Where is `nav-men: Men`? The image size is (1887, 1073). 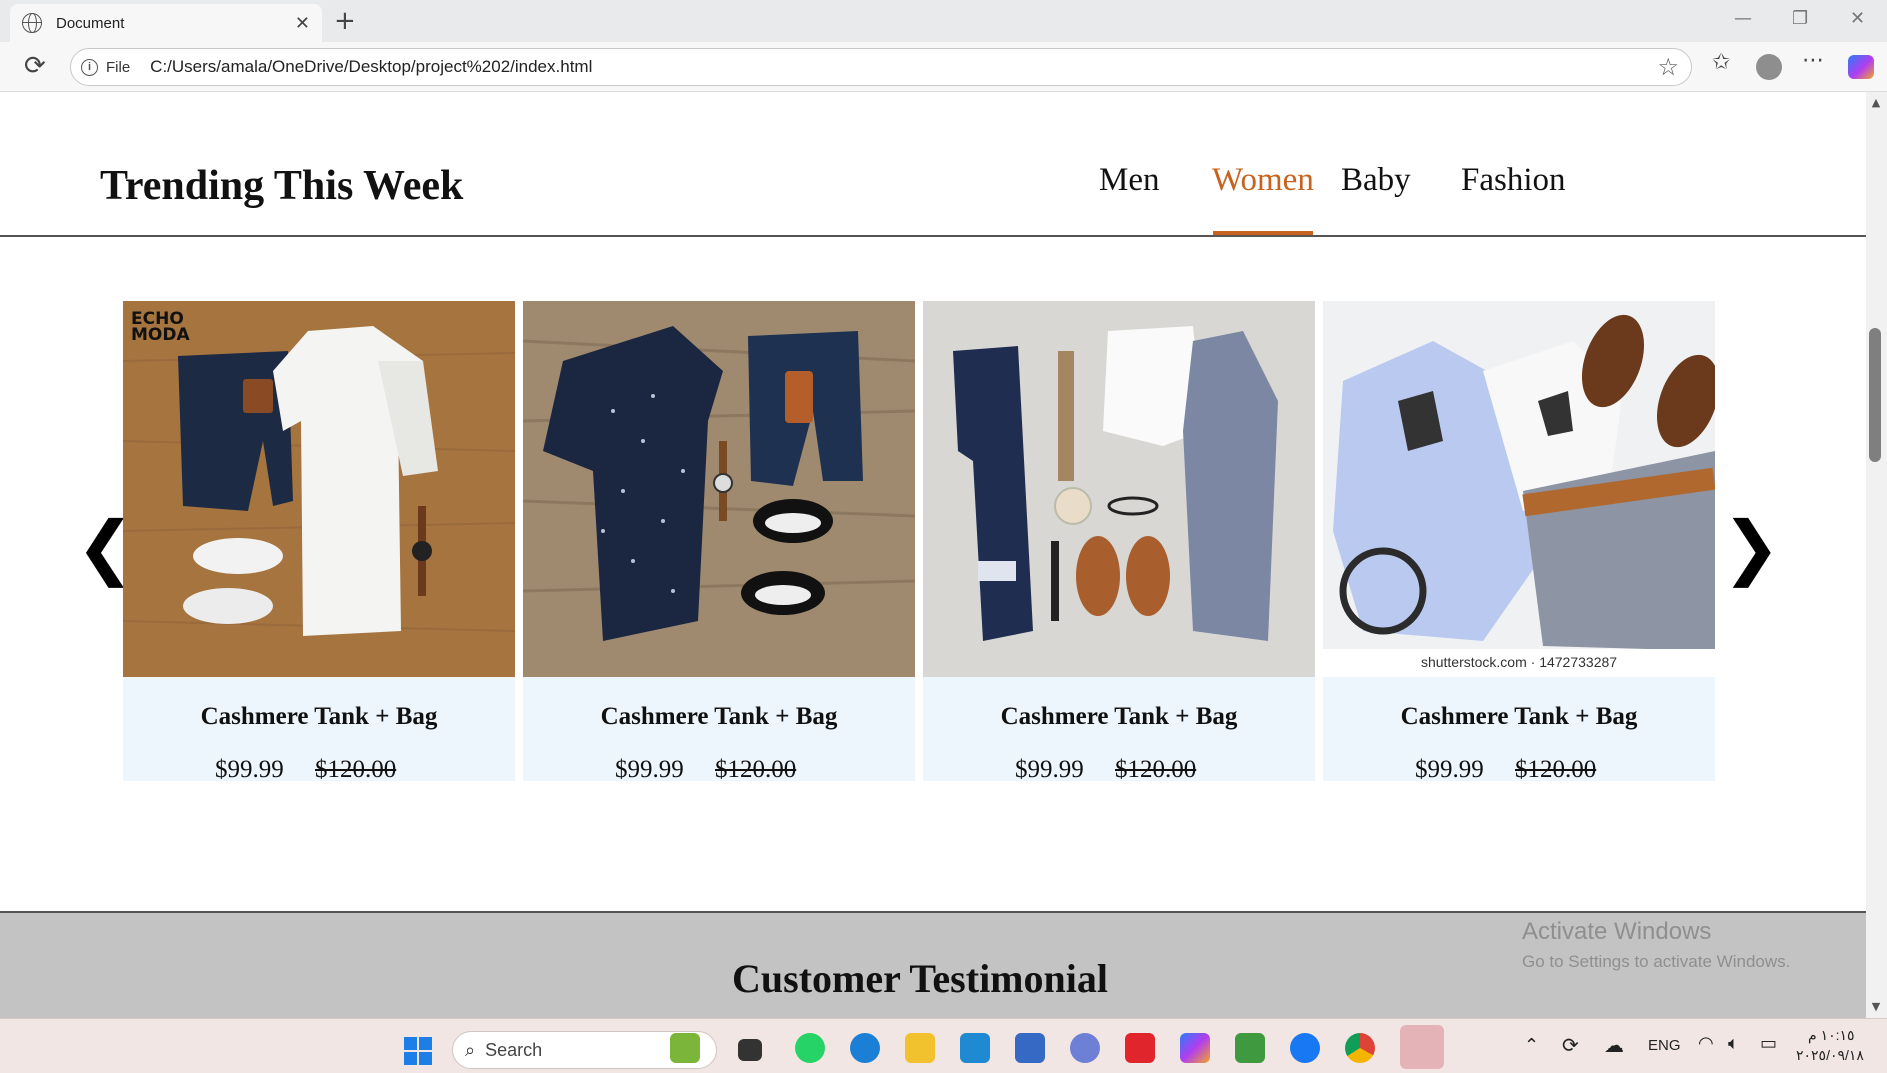
nav-men: Men is located at coordinates (1129, 180).